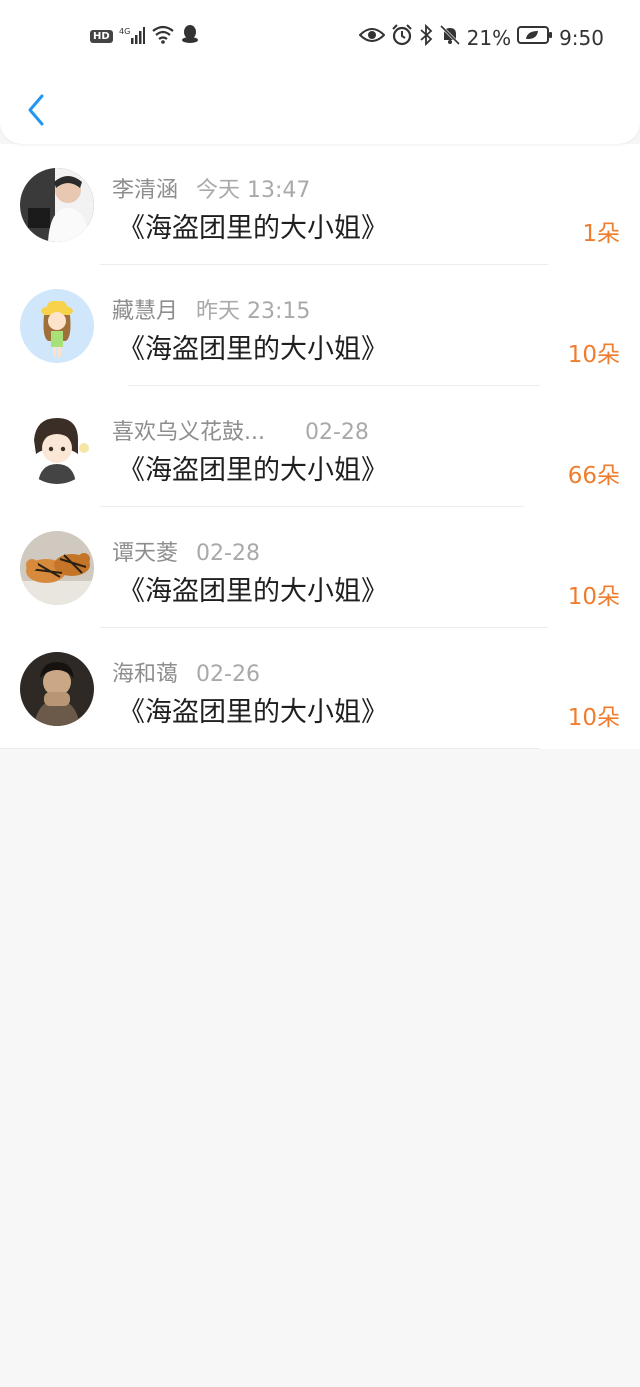 The height and width of the screenshot is (1387, 640). What do you see at coordinates (253, 190) in the screenshot?
I see `timestamp: 今天 13:47` at bounding box center [253, 190].